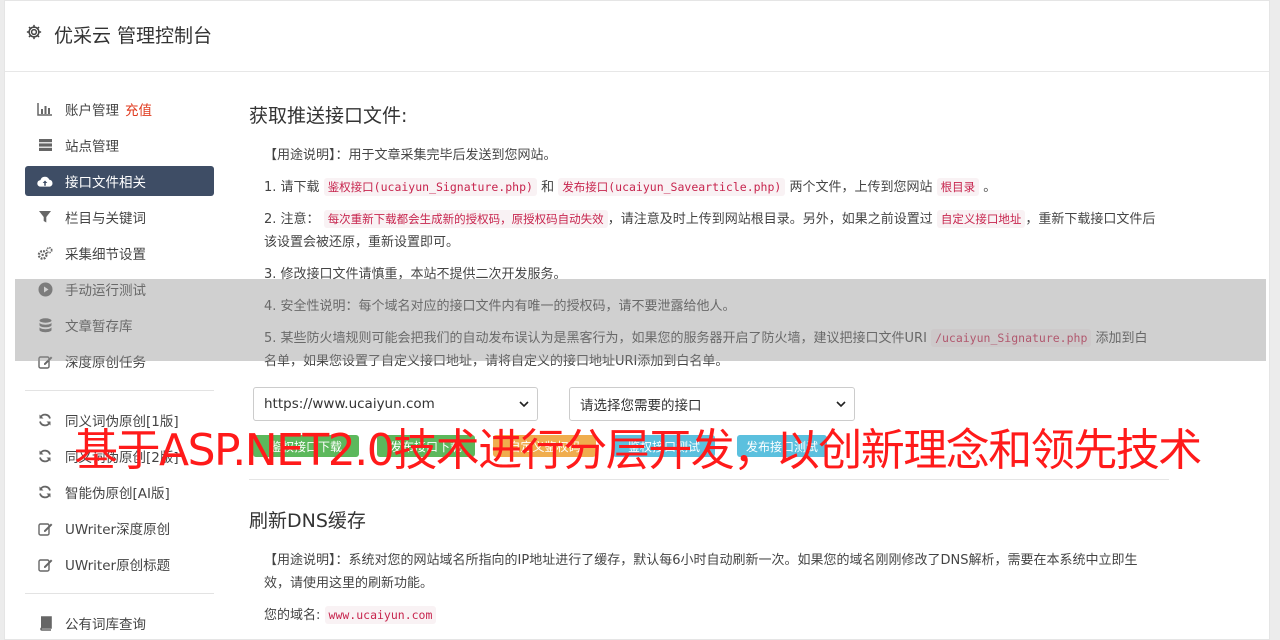 This screenshot has height=640, width=1280. Describe the element at coordinates (328, 116) in the screenshot. I see `section-title: 获取推送接口文件:` at that location.